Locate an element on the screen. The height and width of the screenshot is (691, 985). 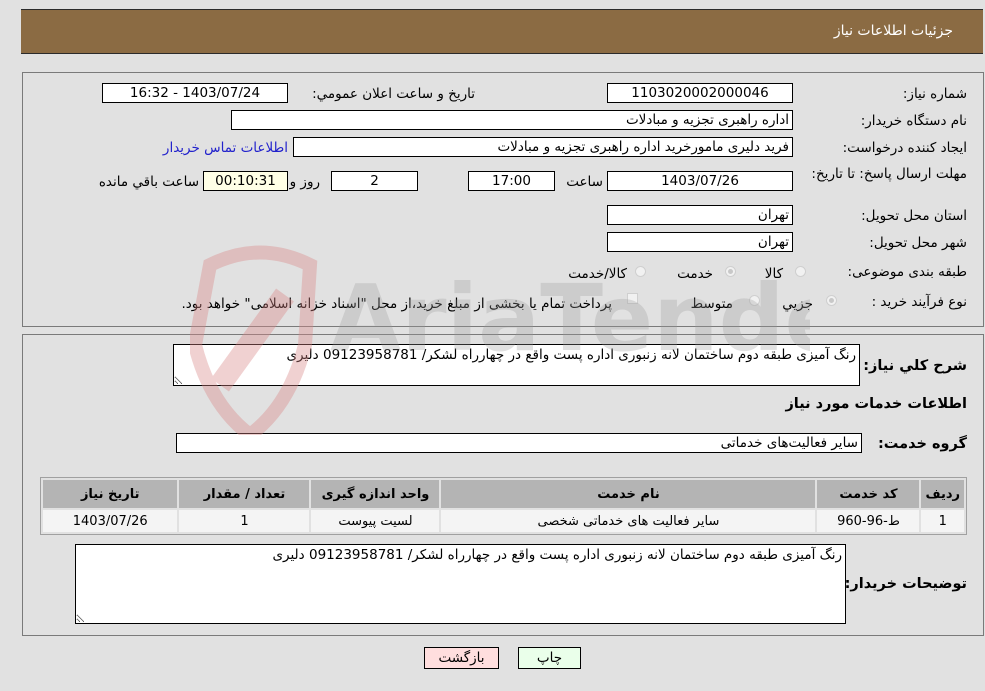
category-label: طبقه بندی موضوعی: is located at coordinates (907, 272).